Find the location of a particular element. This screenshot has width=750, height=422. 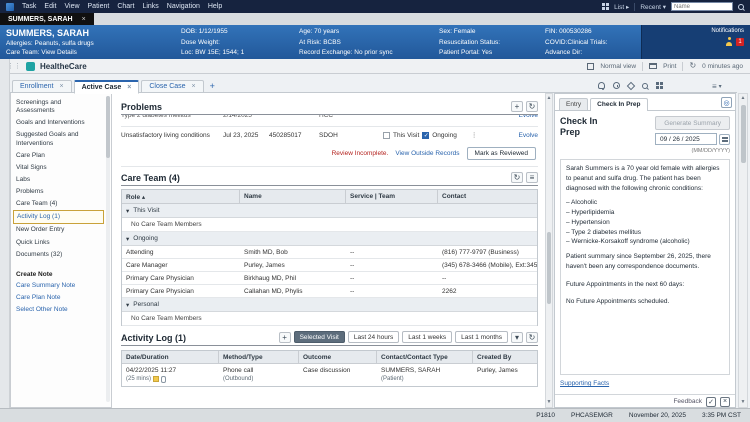

menu-view: View is located at coordinates (71, 6).